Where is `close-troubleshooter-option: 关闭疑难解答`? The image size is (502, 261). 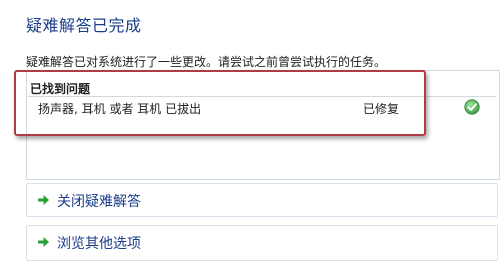
close-troubleshooter-option: 关闭疑难解答 is located at coordinates (262, 200).